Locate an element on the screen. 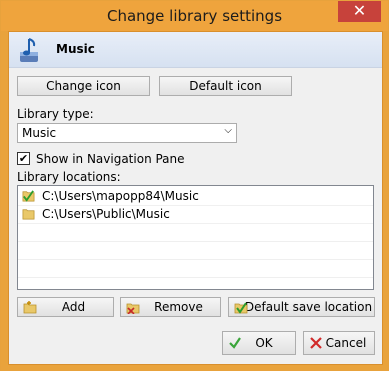 The width and height of the screenshot is (389, 371). location-path: C:\Users\Public\Music is located at coordinates (106, 214).